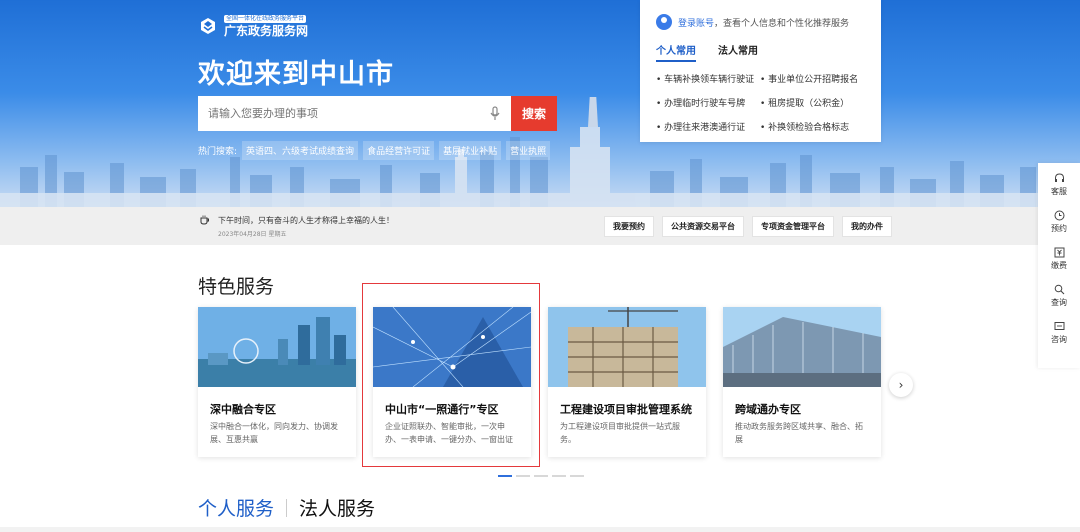  I want to click on featured-services-title: 特色服务, so click(236, 287).